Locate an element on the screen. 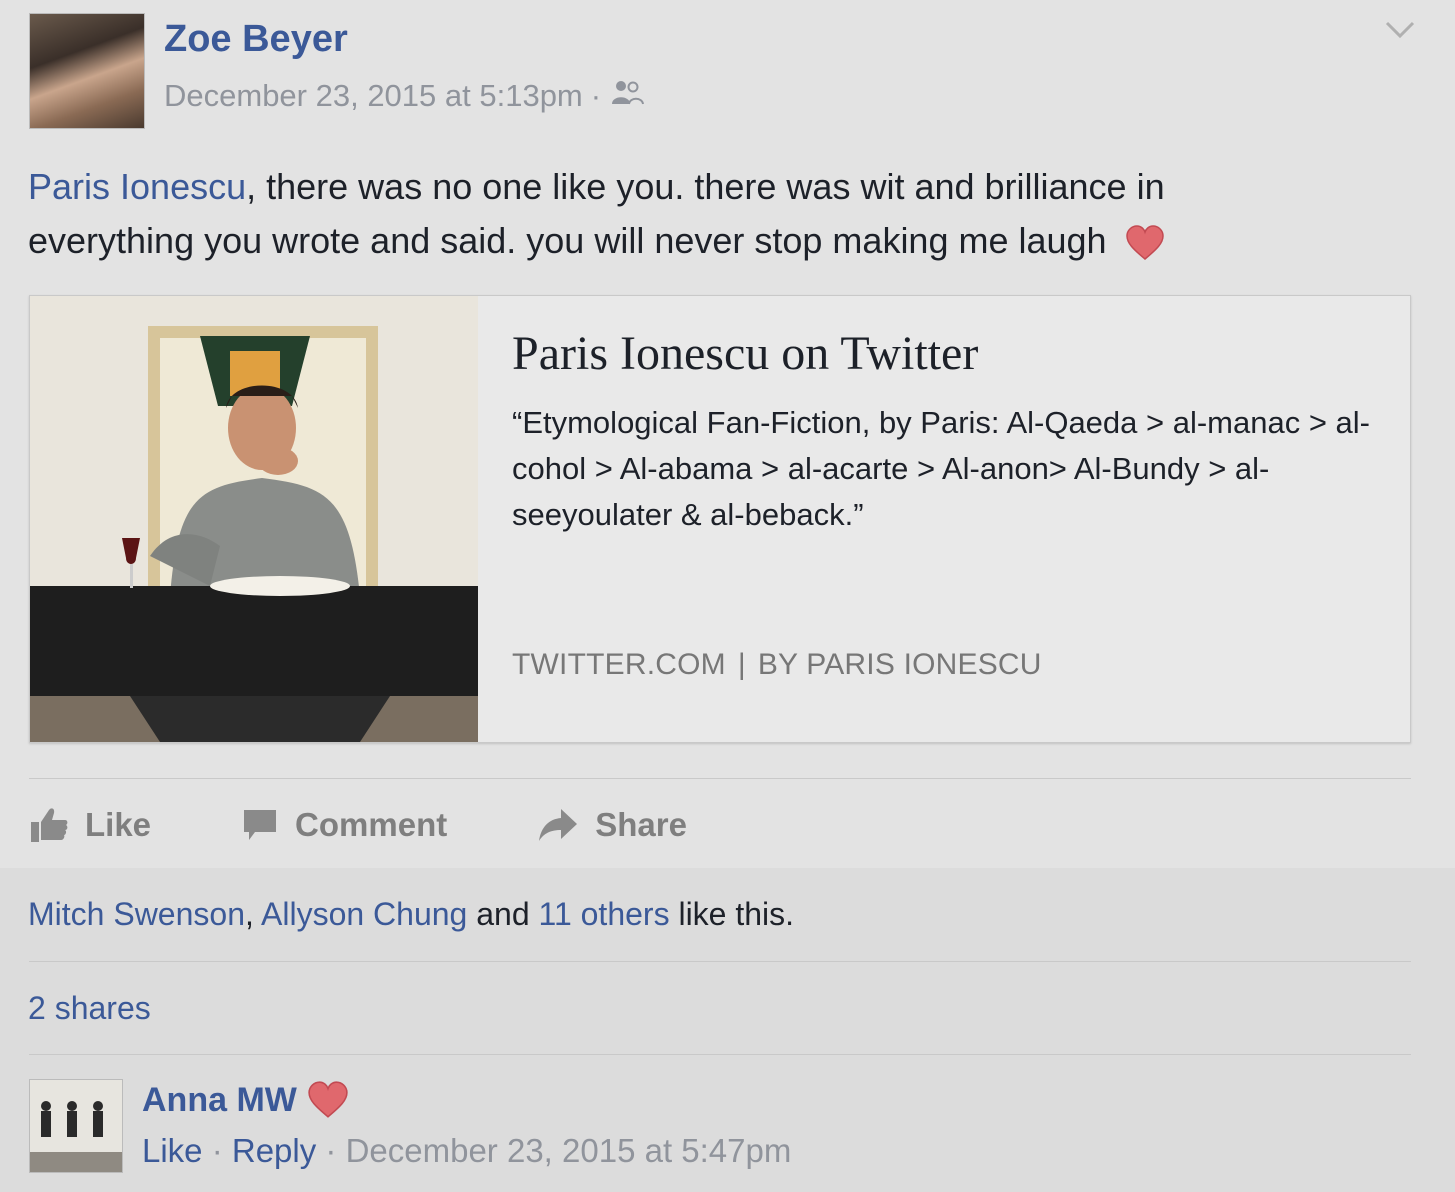 The height and width of the screenshot is (1192, 1455). comment-reply-link: Reply is located at coordinates (274, 1150).